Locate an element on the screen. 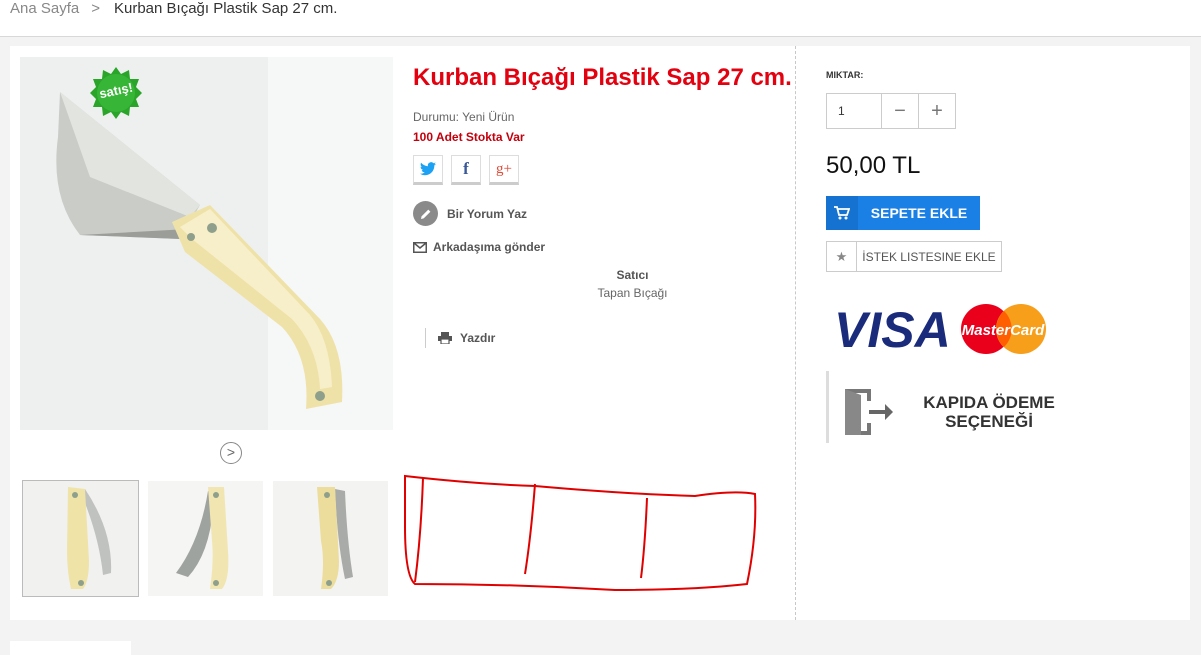  column-divider is located at coordinates (795, 333).